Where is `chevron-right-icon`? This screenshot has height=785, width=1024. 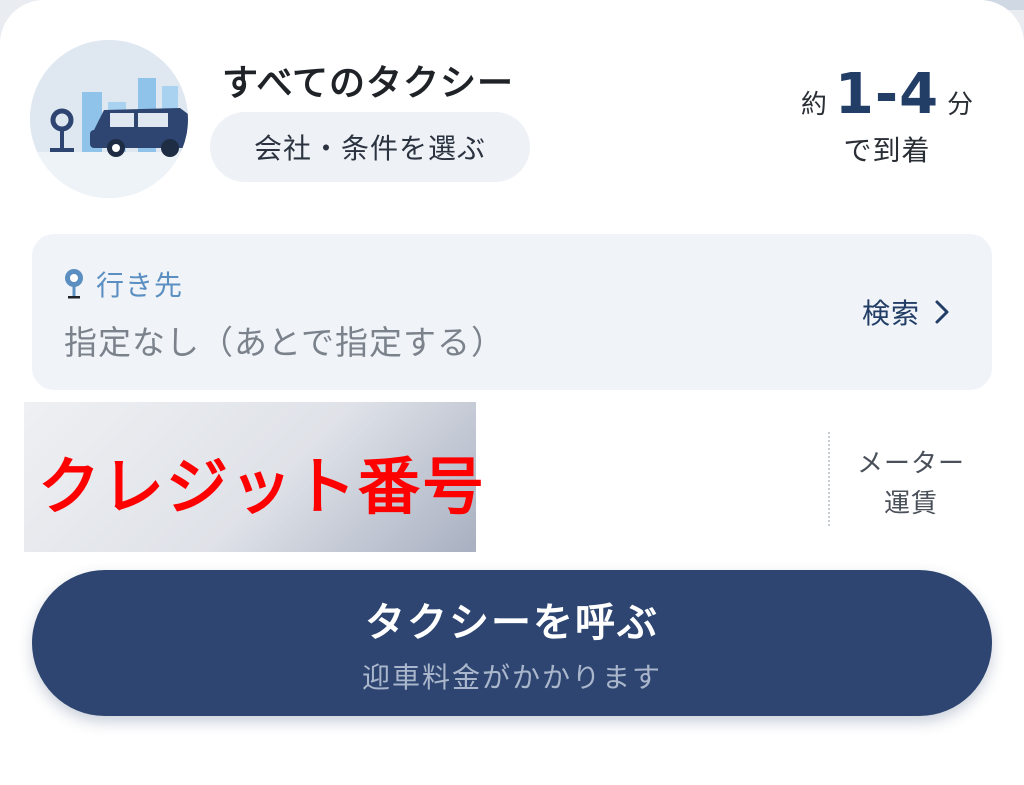
chevron-right-icon is located at coordinates (942, 312).